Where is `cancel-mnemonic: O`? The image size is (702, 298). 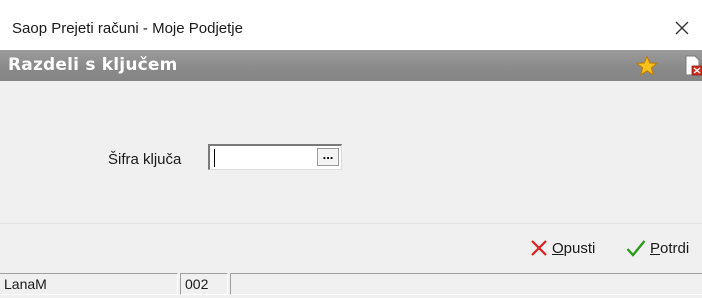
cancel-mnemonic: O is located at coordinates (558, 248).